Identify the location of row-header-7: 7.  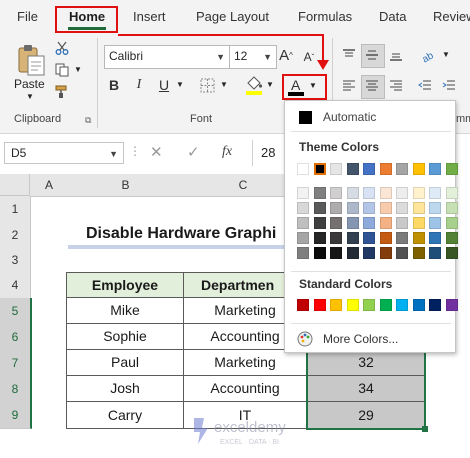
(16, 363).